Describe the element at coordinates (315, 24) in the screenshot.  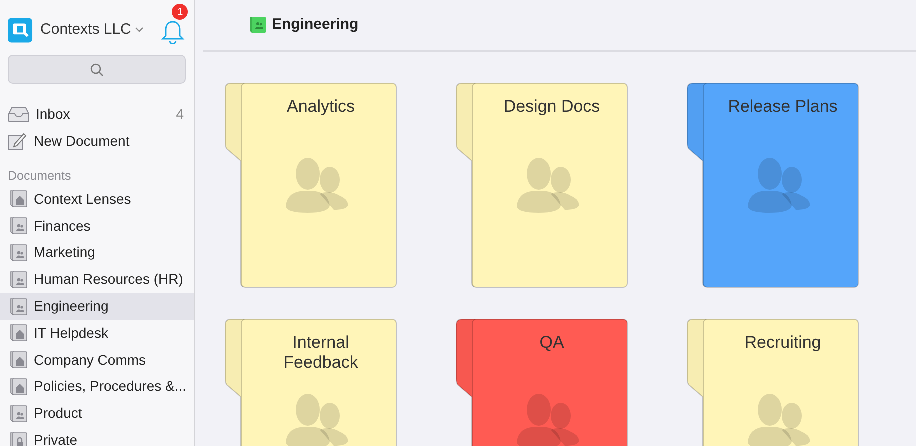
I see `page-title: Engineering` at that location.